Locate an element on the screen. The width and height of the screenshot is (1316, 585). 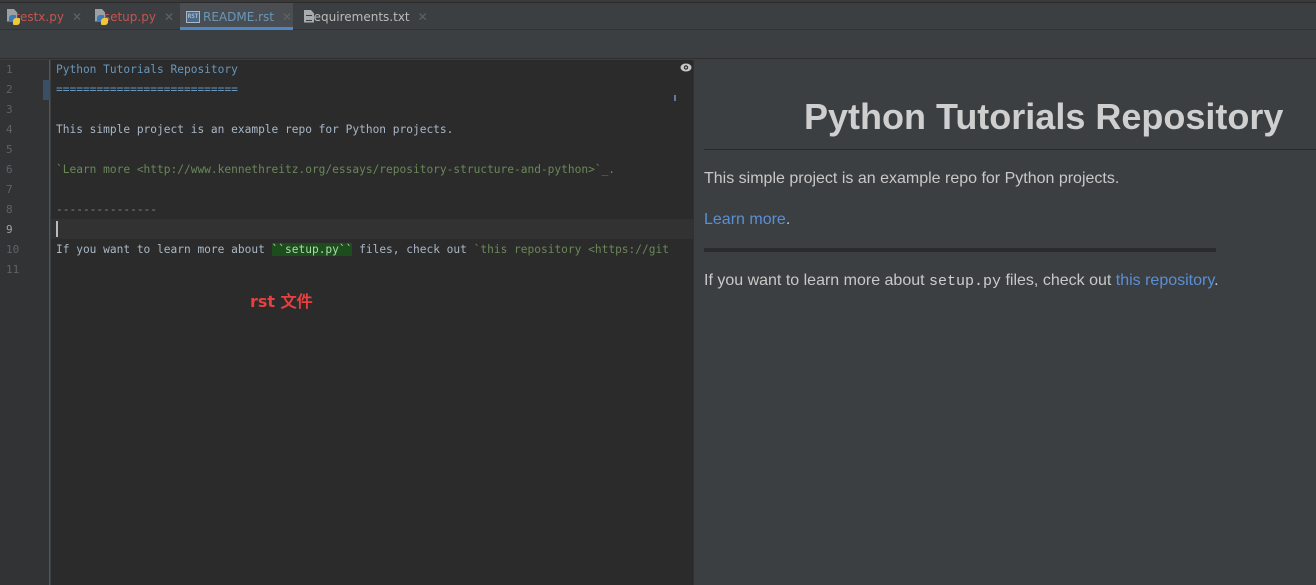
code-line-1: Python Tutorials Repository is located at coordinates (147, 69).